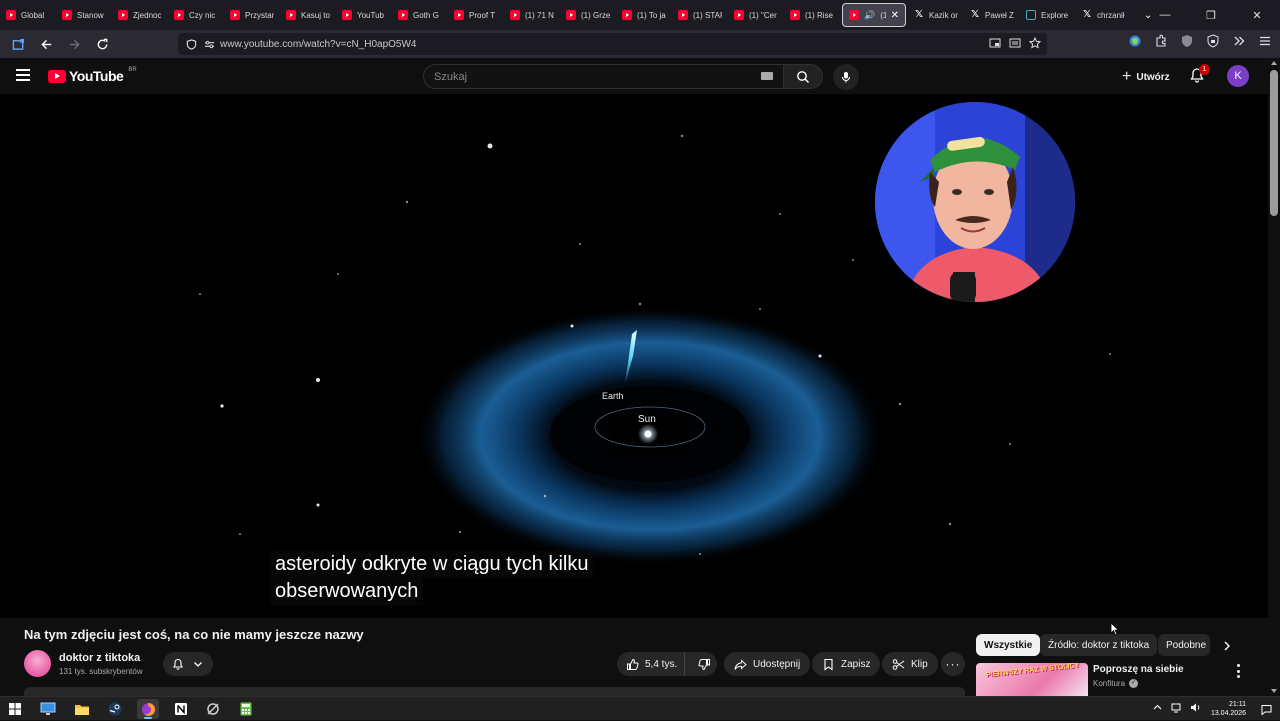 This screenshot has width=1280, height=721. Describe the element at coordinates (37, 663) in the screenshot. I see `channel-avatar` at that location.